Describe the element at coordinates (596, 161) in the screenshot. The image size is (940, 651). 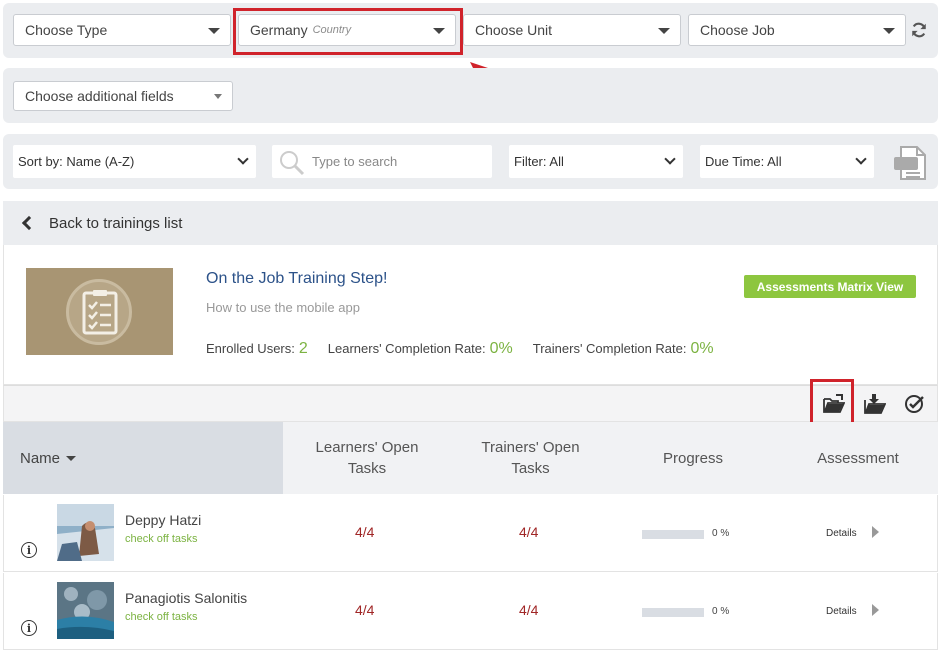
I see `filter-select: Filter: All` at that location.